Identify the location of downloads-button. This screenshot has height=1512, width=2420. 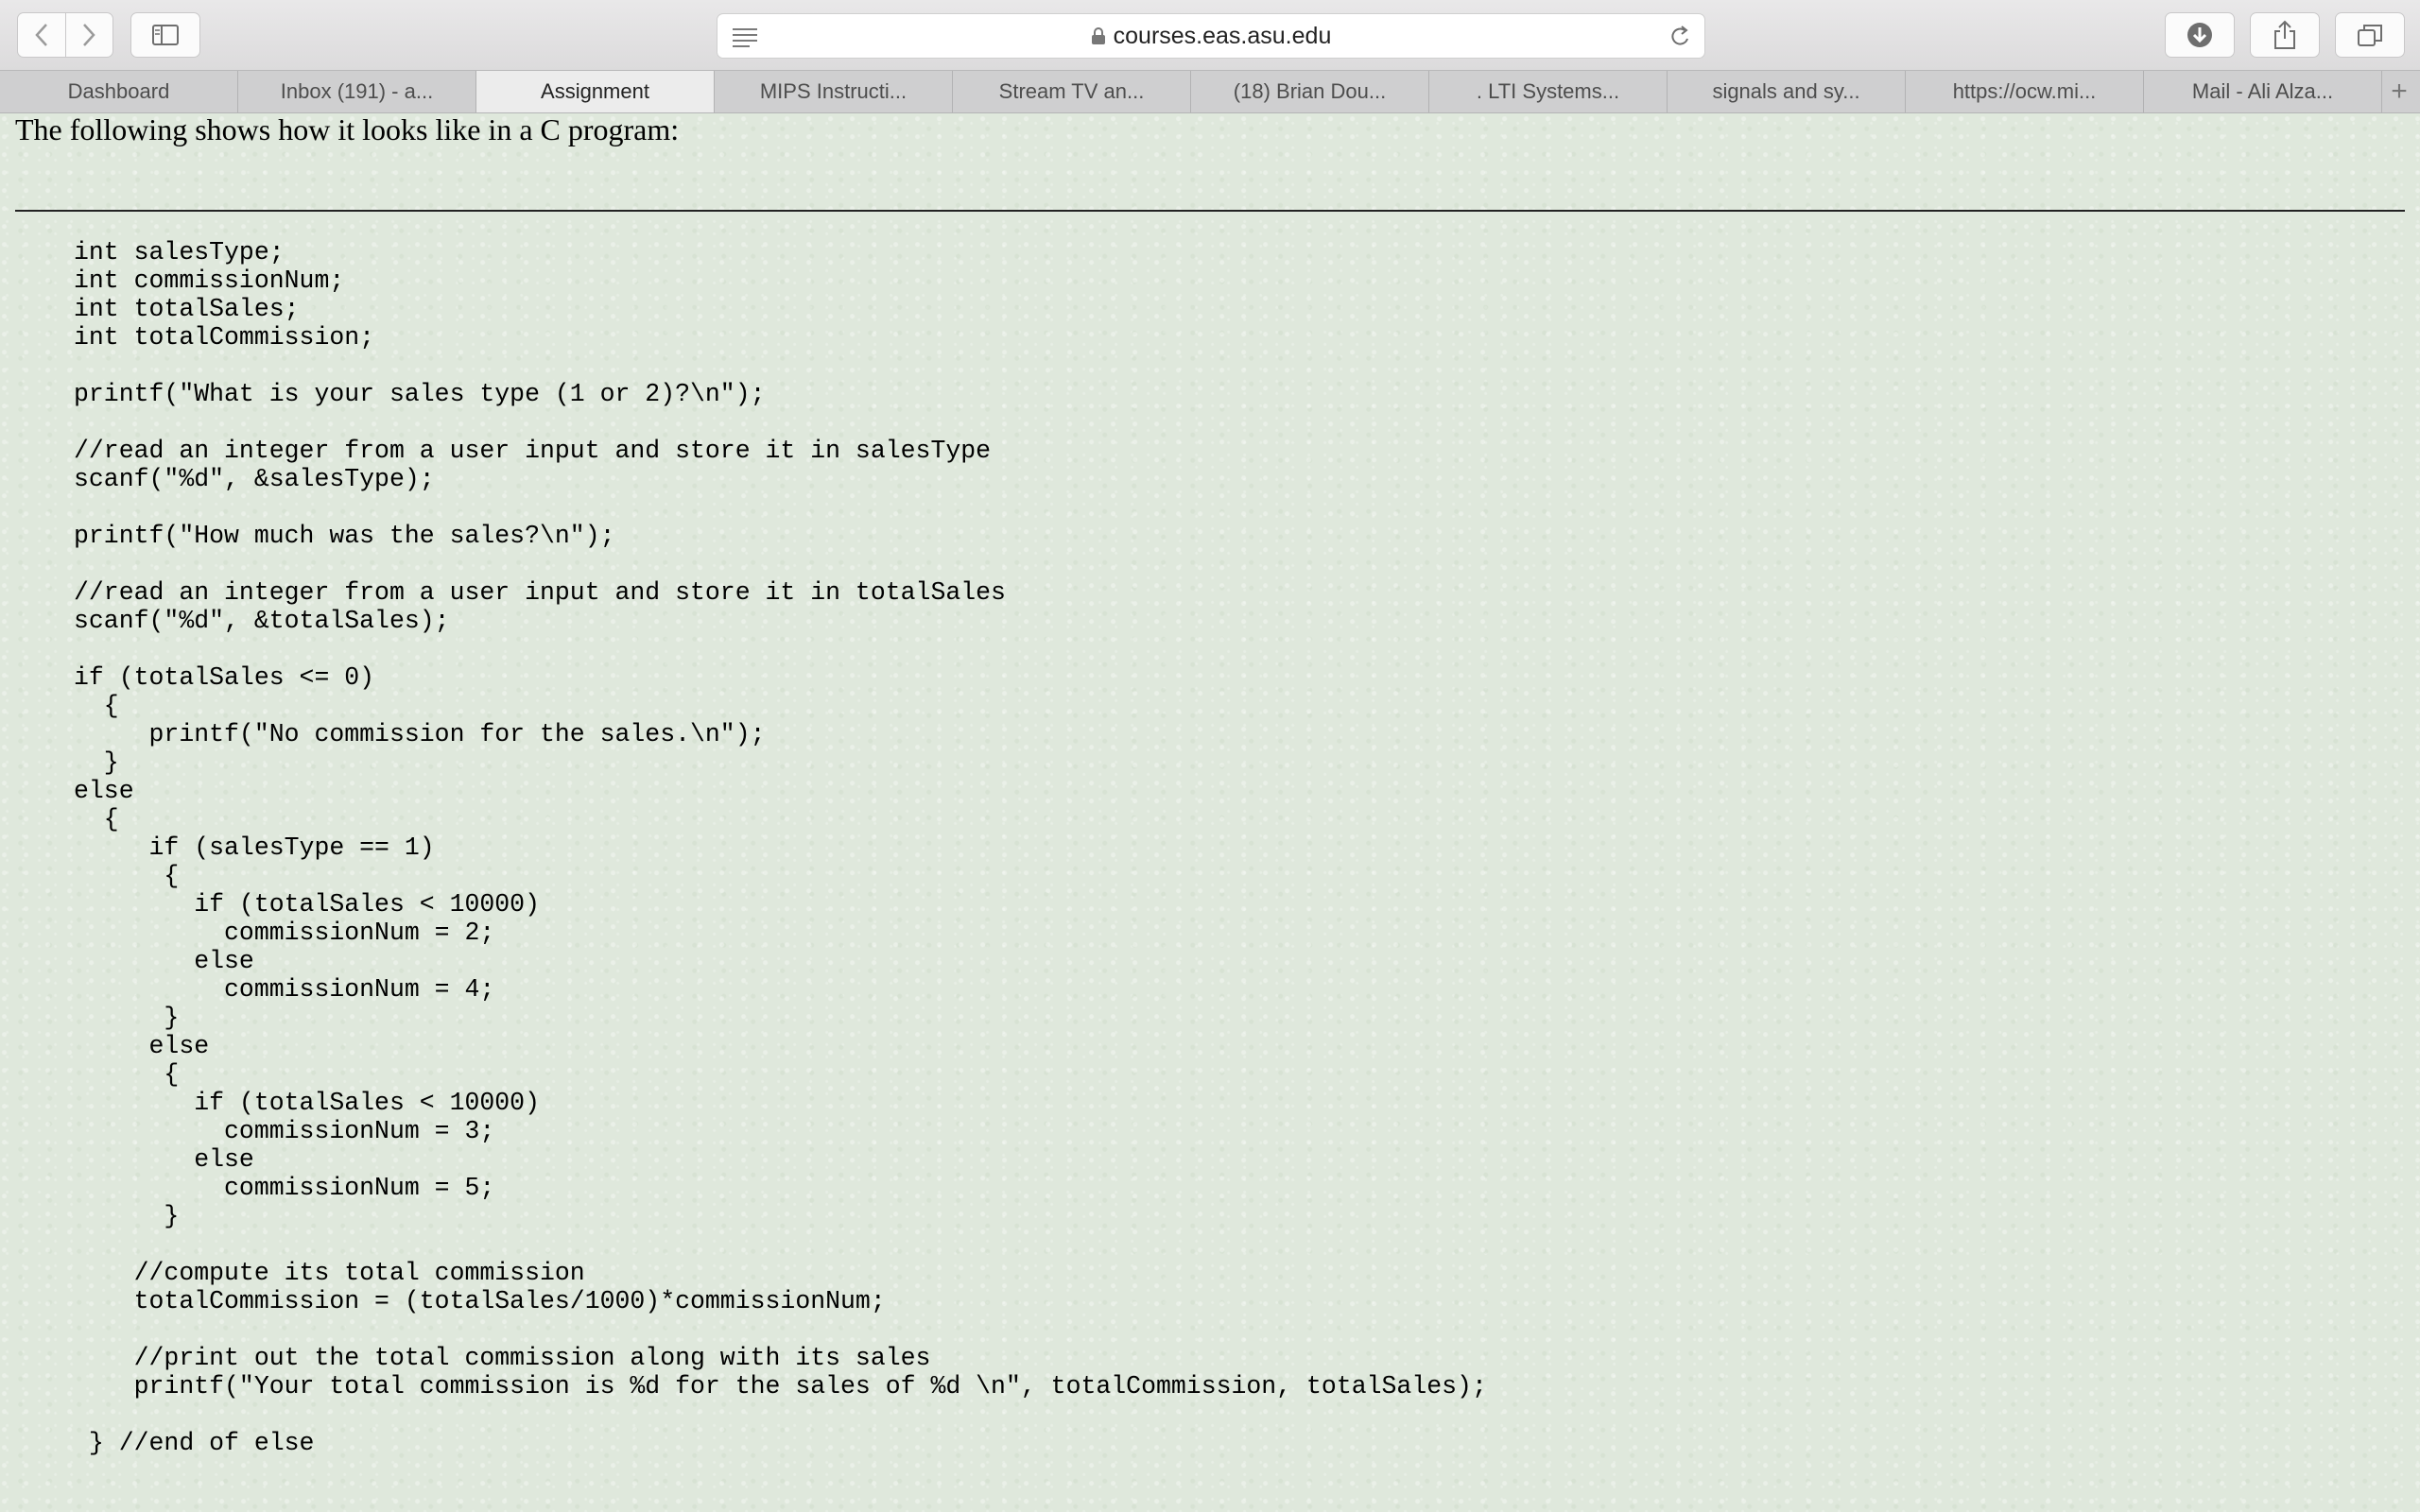
(2200, 35).